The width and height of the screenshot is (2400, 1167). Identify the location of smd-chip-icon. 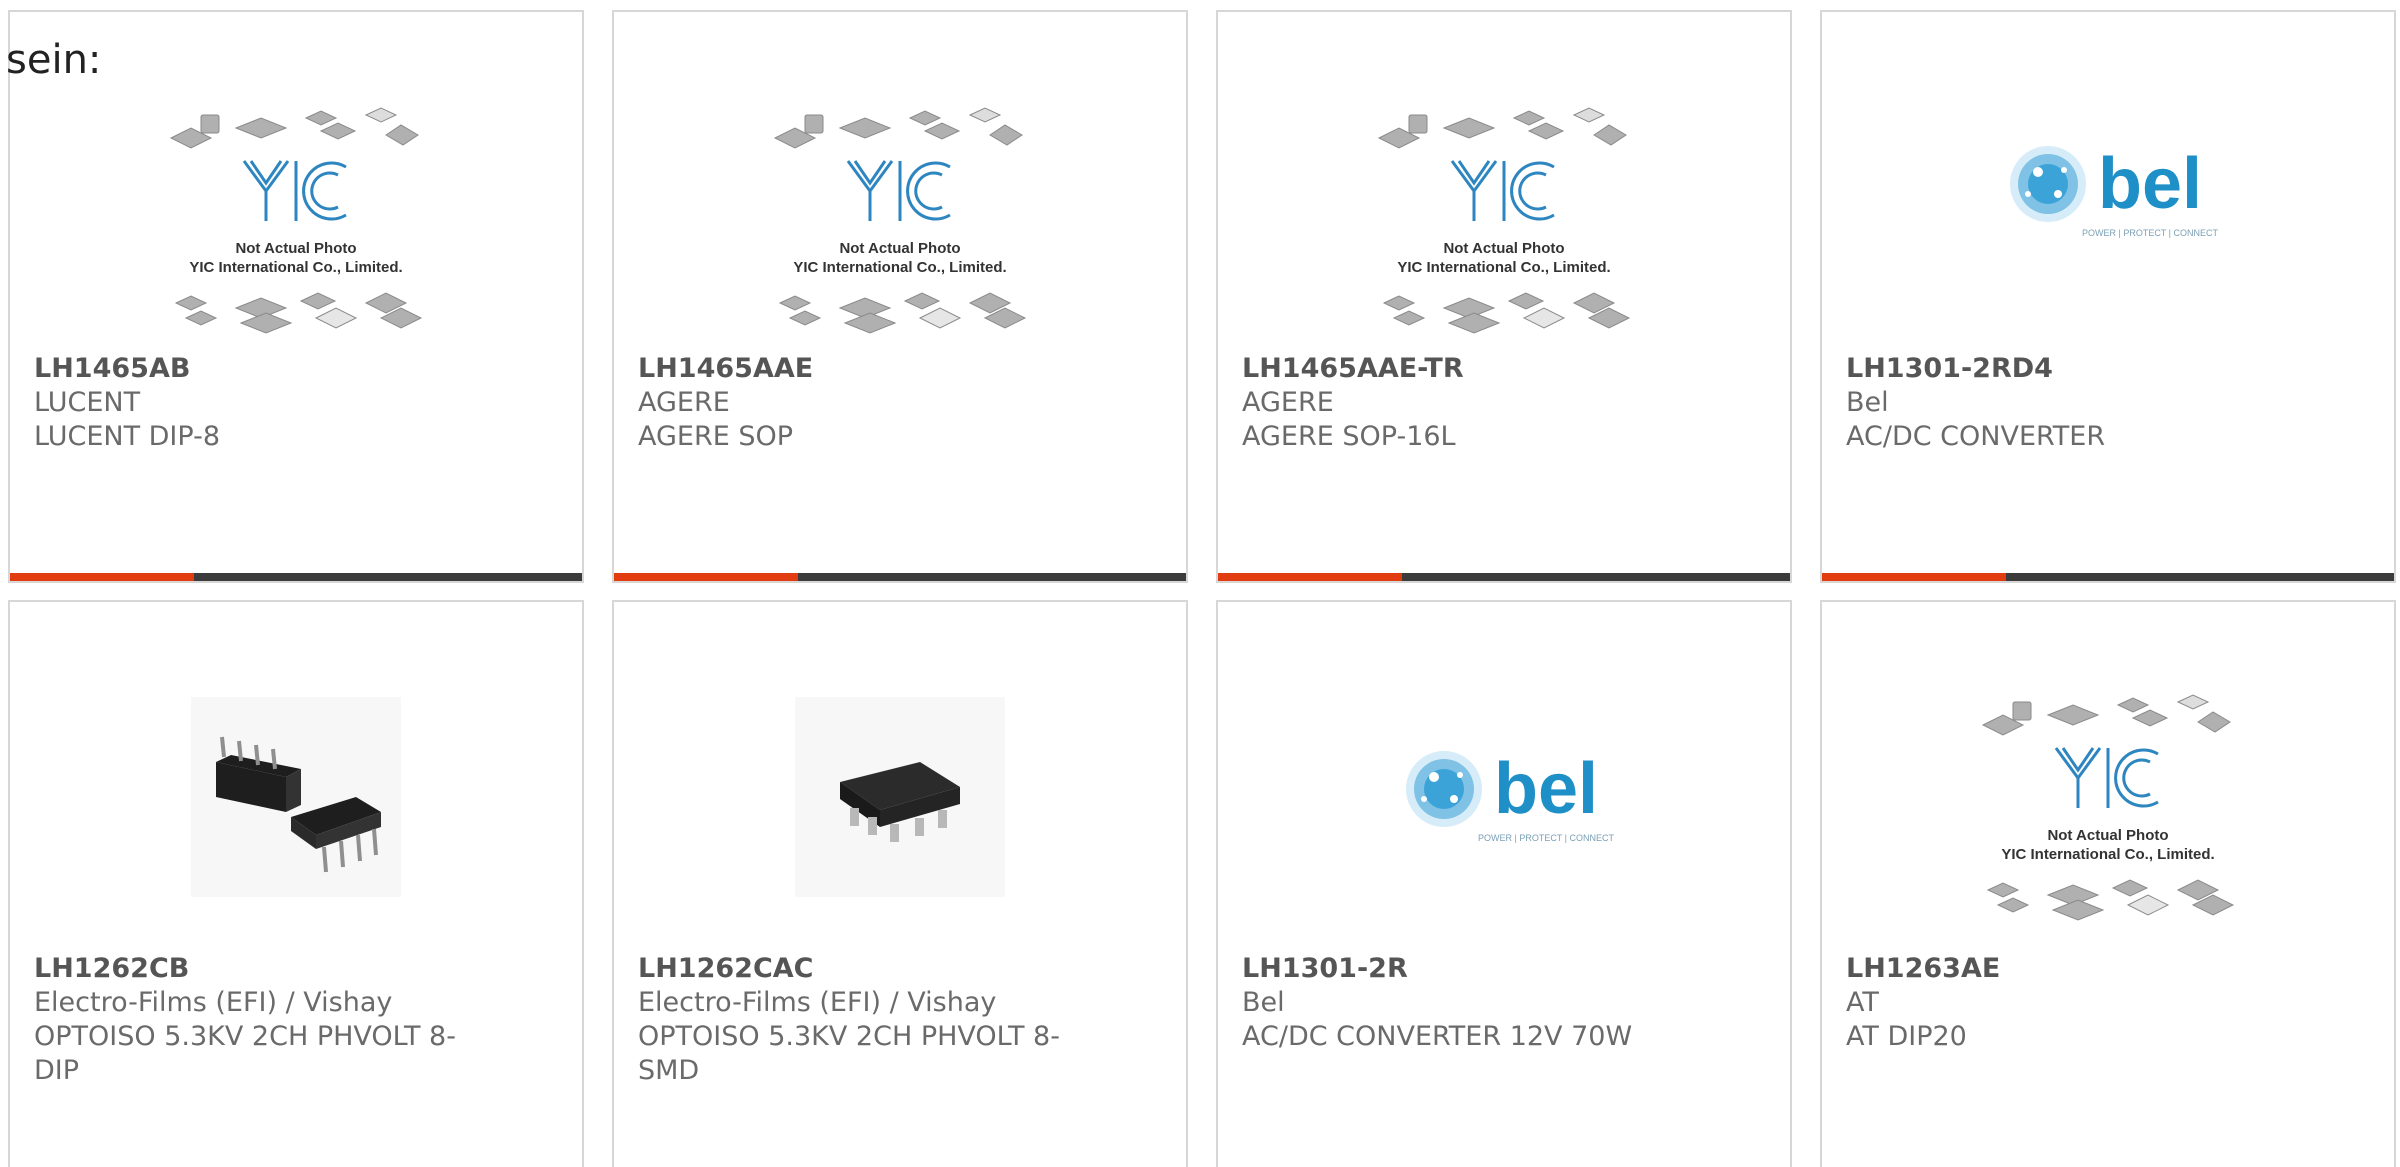
(900, 802).